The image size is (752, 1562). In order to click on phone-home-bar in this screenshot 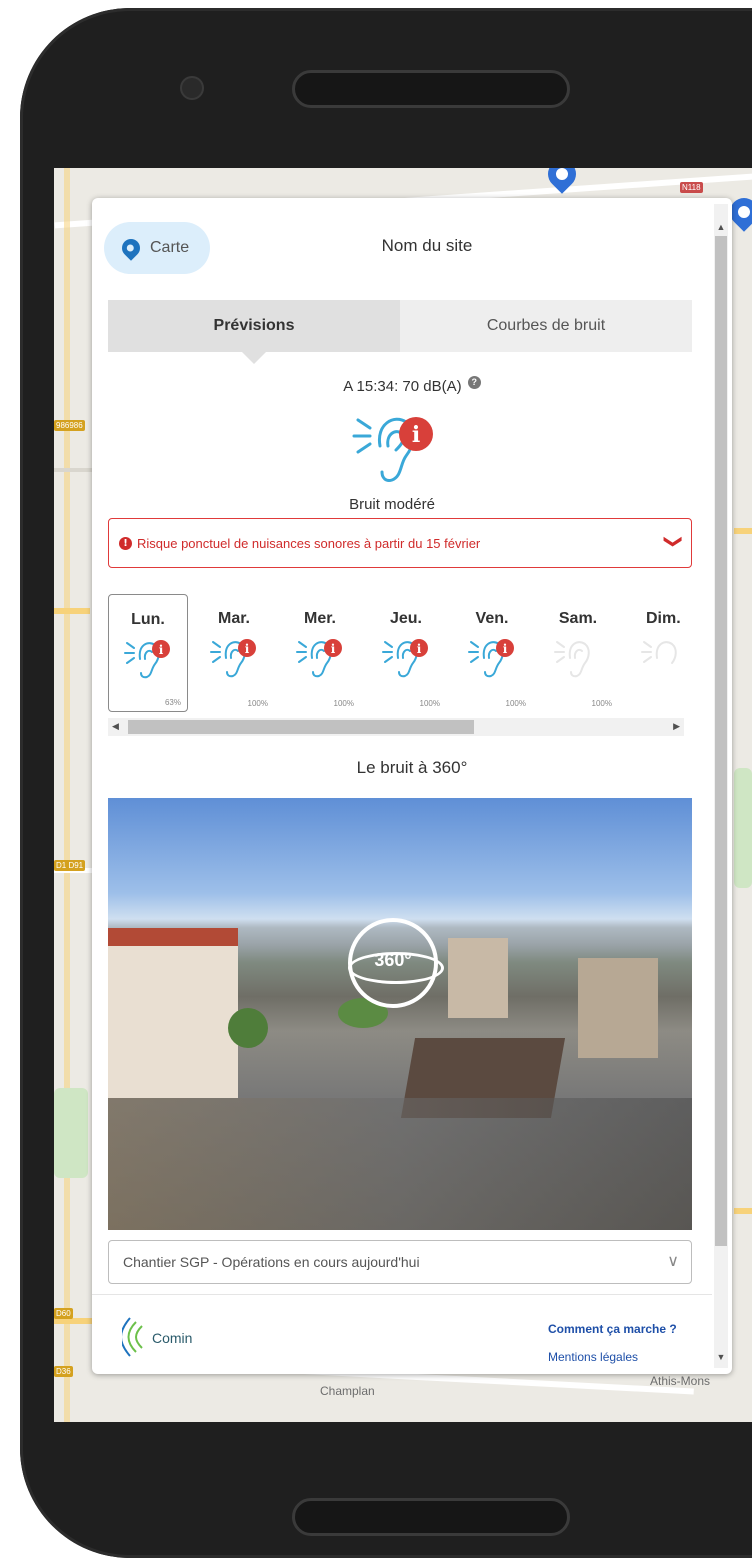, I will do `click(431, 1517)`.